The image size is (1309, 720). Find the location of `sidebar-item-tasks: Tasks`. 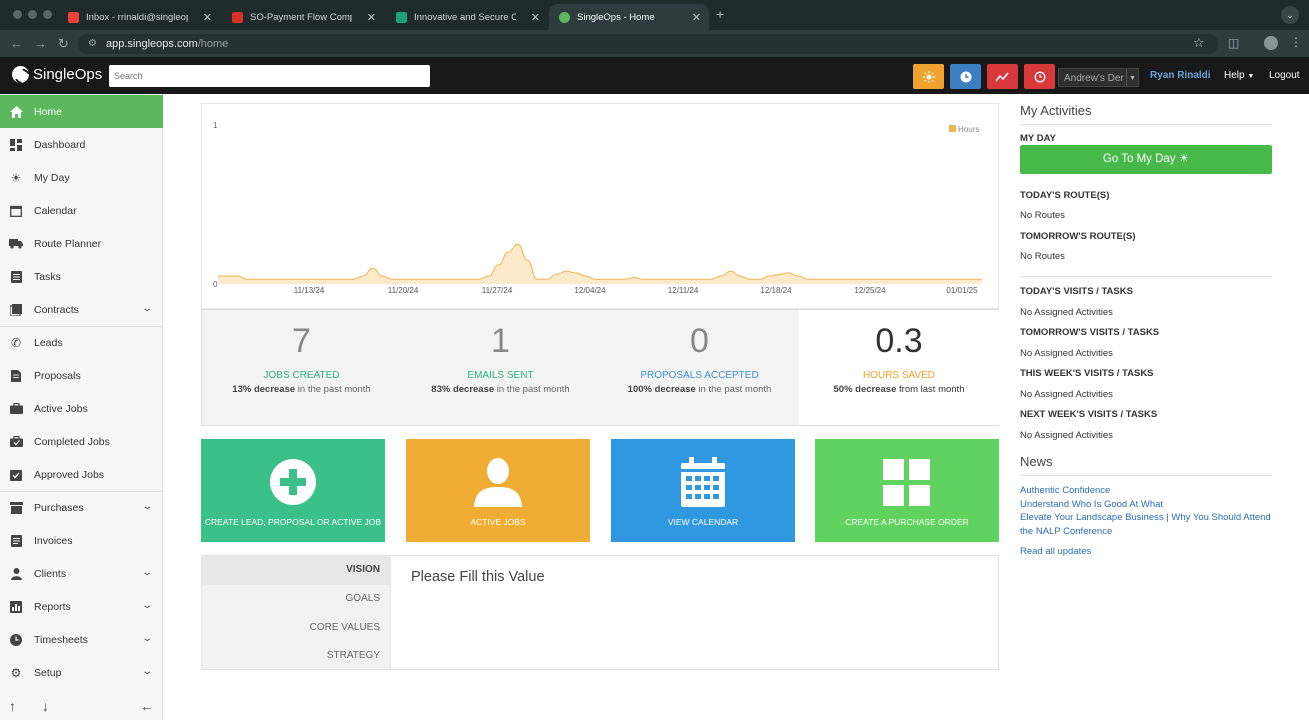

sidebar-item-tasks: Tasks is located at coordinates (81, 276).